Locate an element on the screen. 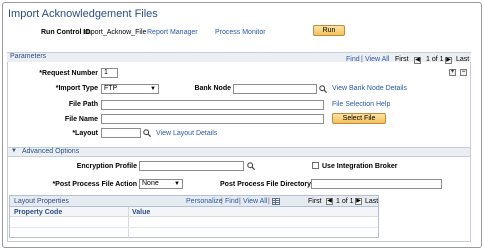  post-process-action-value: None is located at coordinates (150, 183).